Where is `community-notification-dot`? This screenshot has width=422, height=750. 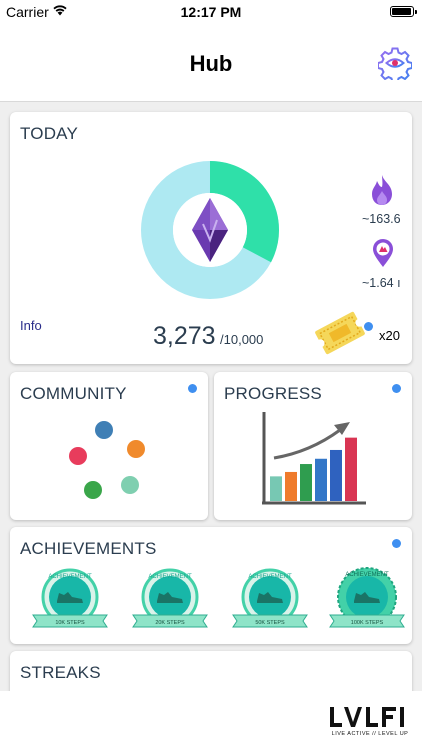
community-notification-dot is located at coordinates (192, 388).